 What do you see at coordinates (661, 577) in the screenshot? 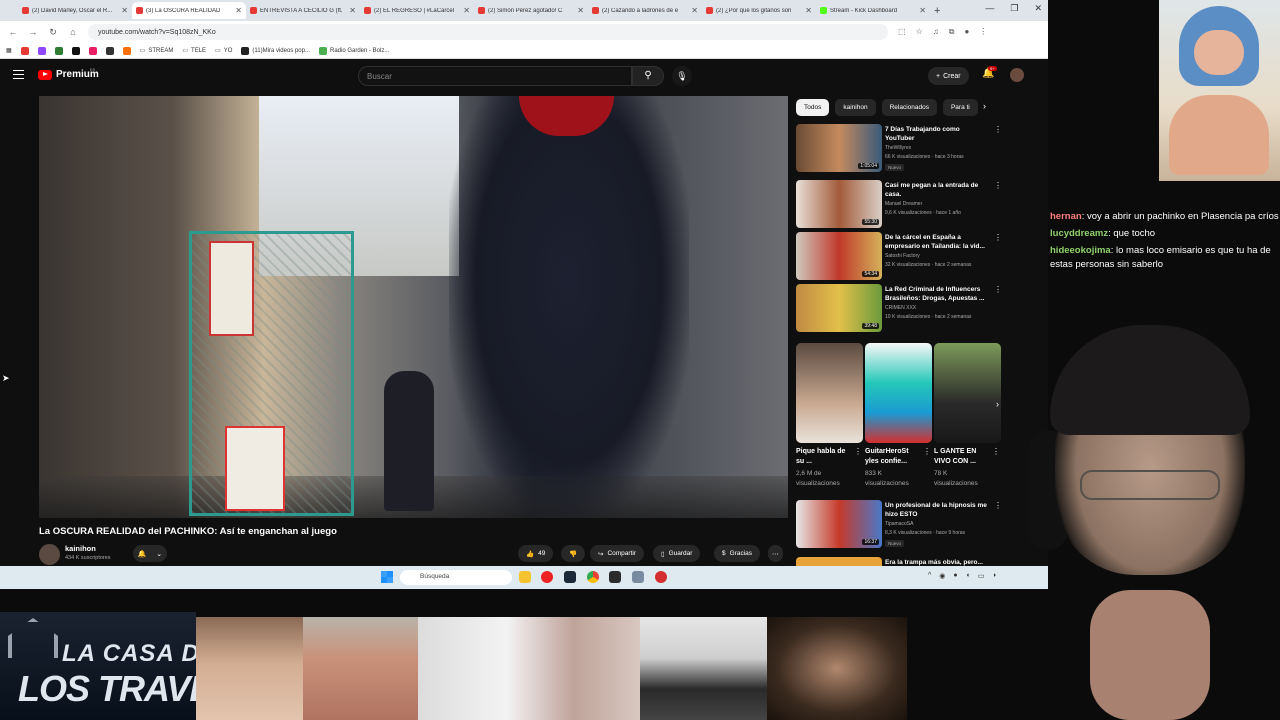
I see `app-icon` at bounding box center [661, 577].